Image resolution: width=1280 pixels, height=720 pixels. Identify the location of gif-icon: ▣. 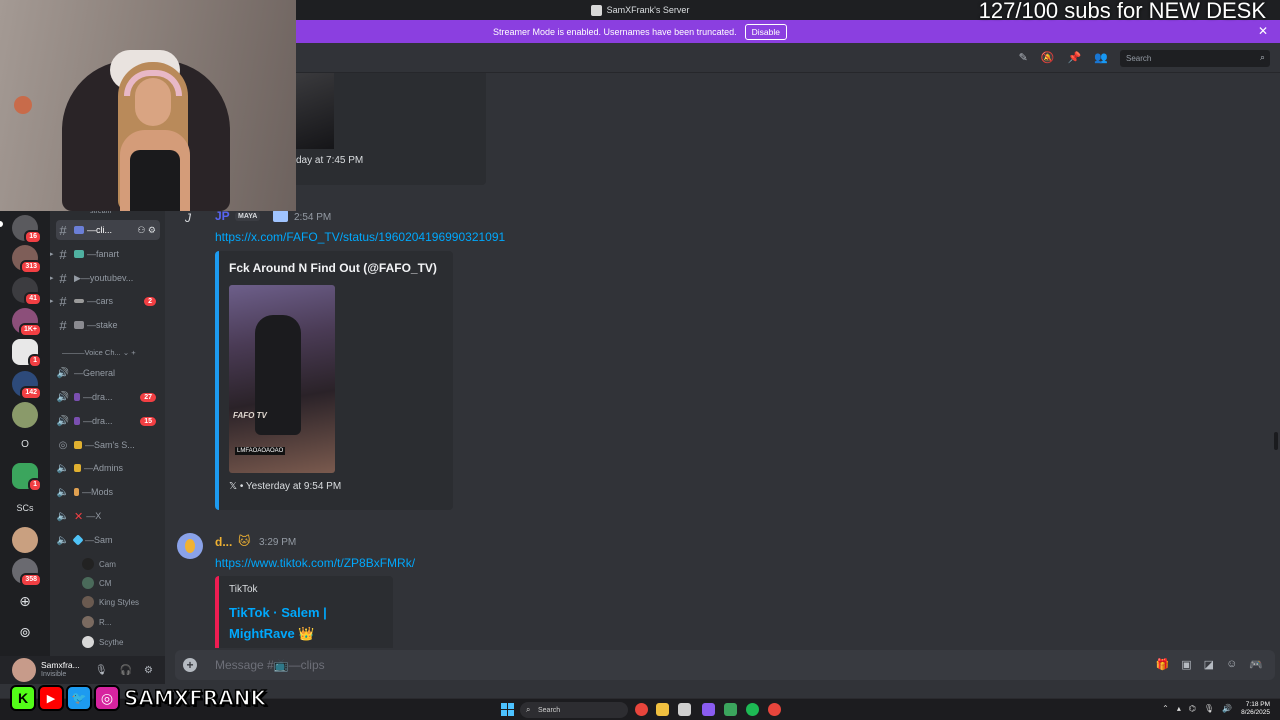
(1186, 664).